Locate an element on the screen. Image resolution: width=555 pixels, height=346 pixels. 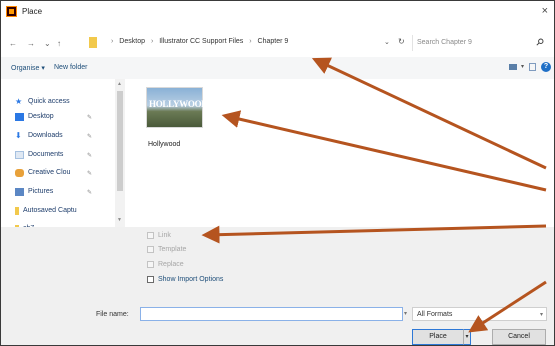
close-icon: × is located at coordinates (545, 11).